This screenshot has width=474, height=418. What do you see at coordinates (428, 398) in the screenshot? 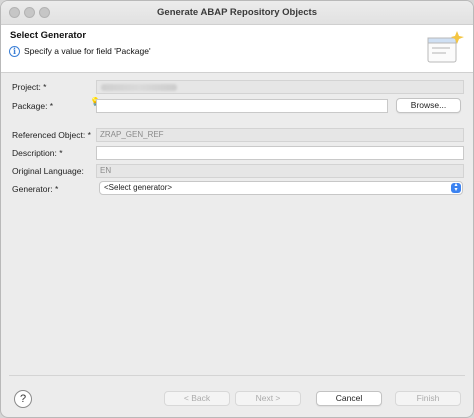
I see `finish-button: Finish` at bounding box center [428, 398].